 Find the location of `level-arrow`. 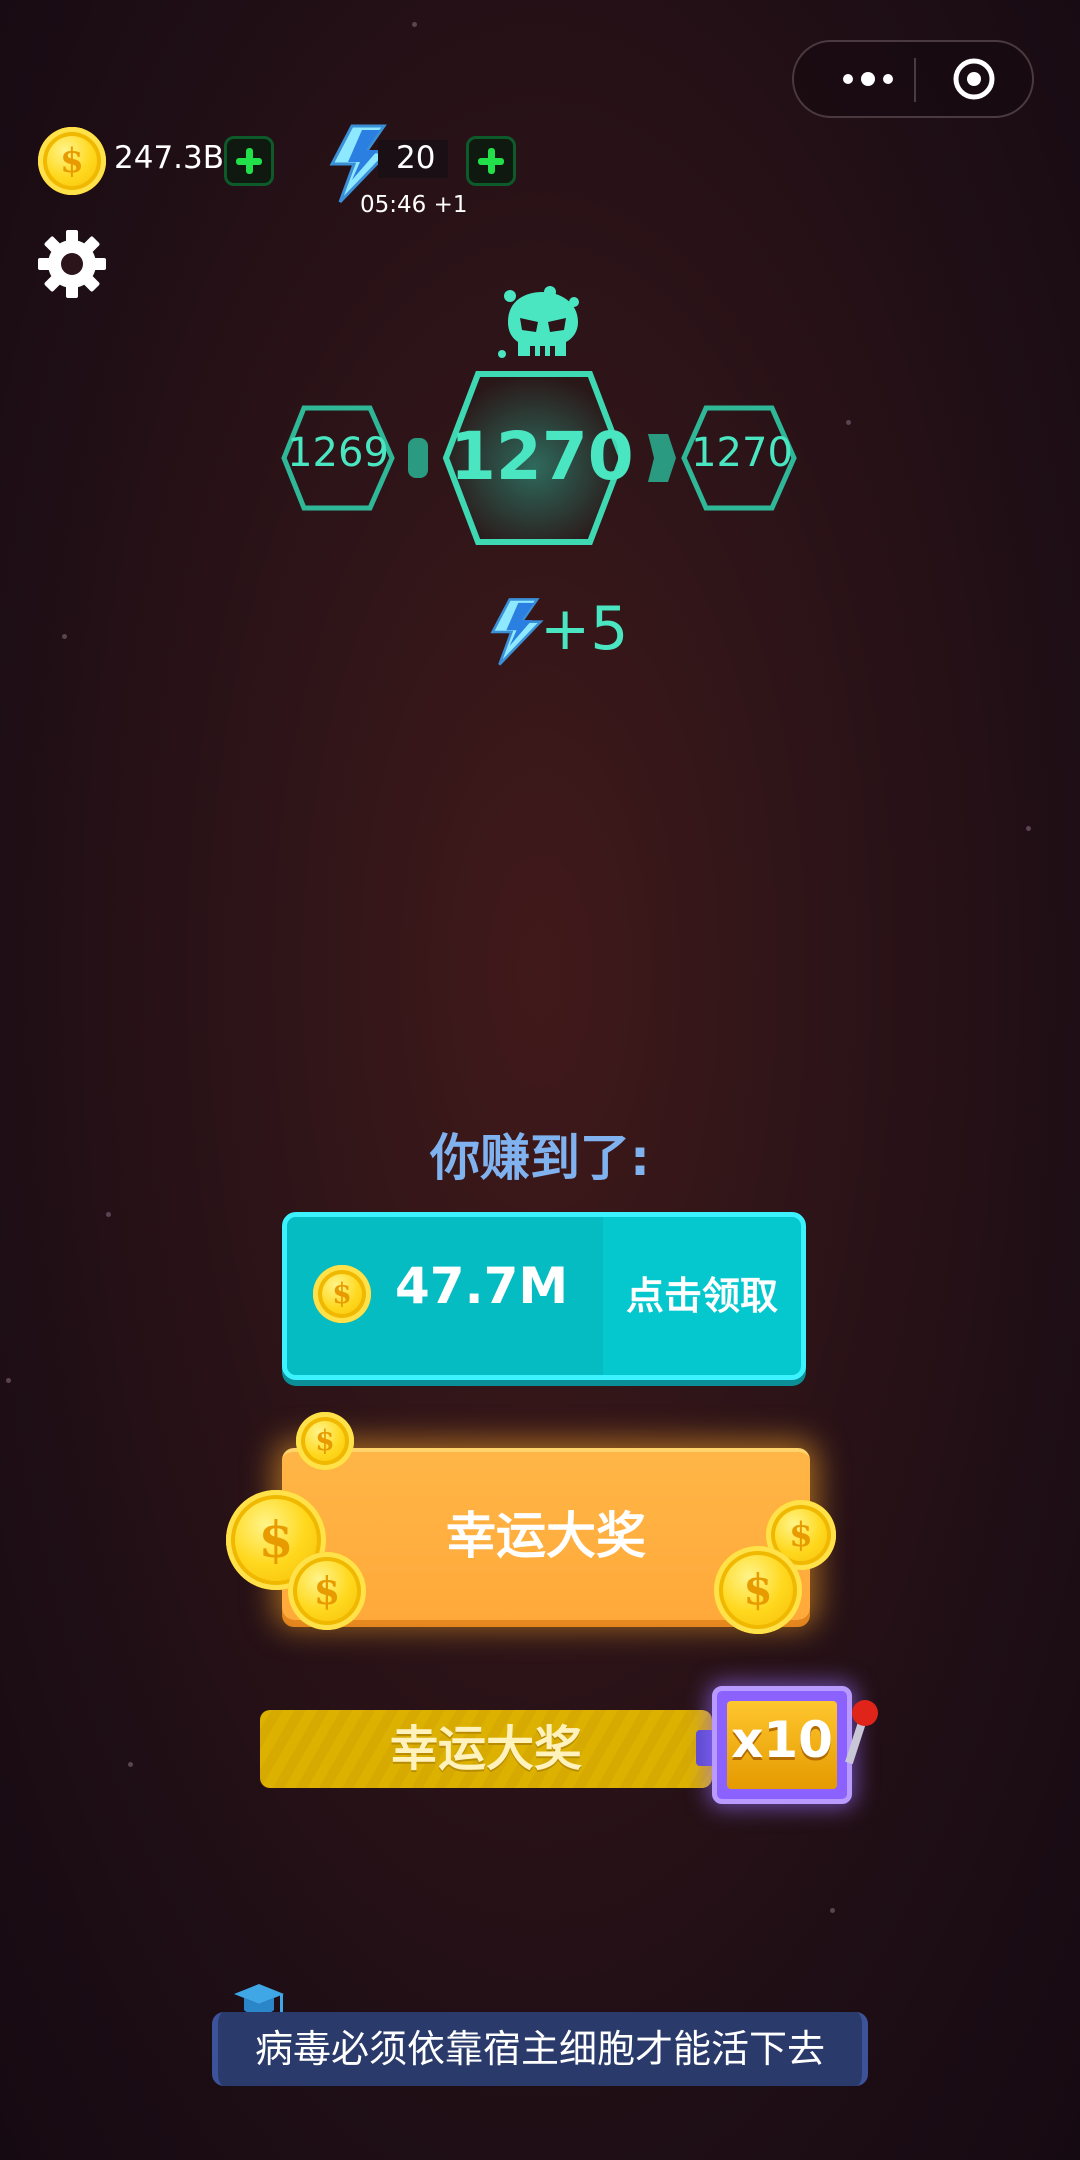

level-arrow is located at coordinates (662, 458).